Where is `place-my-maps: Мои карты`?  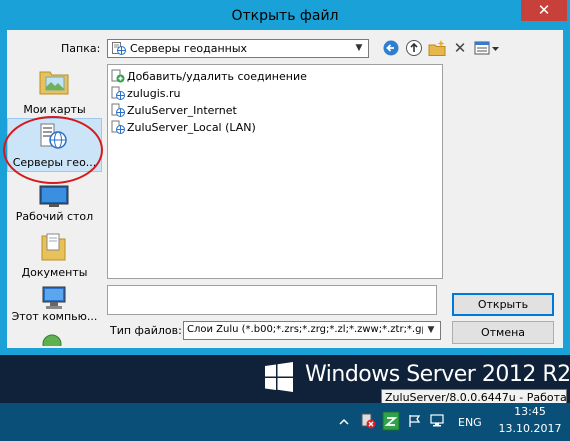
place-my-maps: Мои карты is located at coordinates (54, 88).